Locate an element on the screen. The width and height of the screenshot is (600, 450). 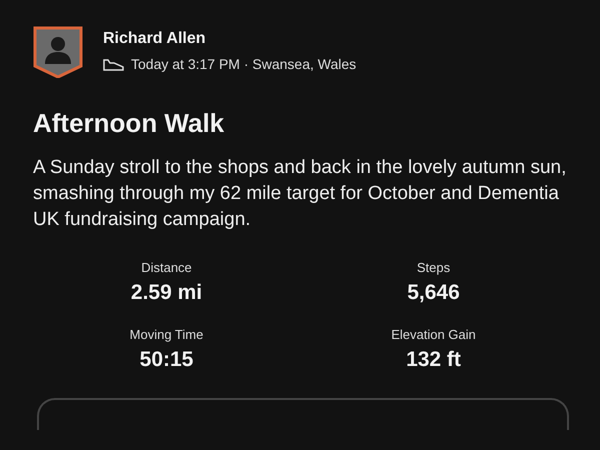
avatar-badge-icon is located at coordinates (58, 52).